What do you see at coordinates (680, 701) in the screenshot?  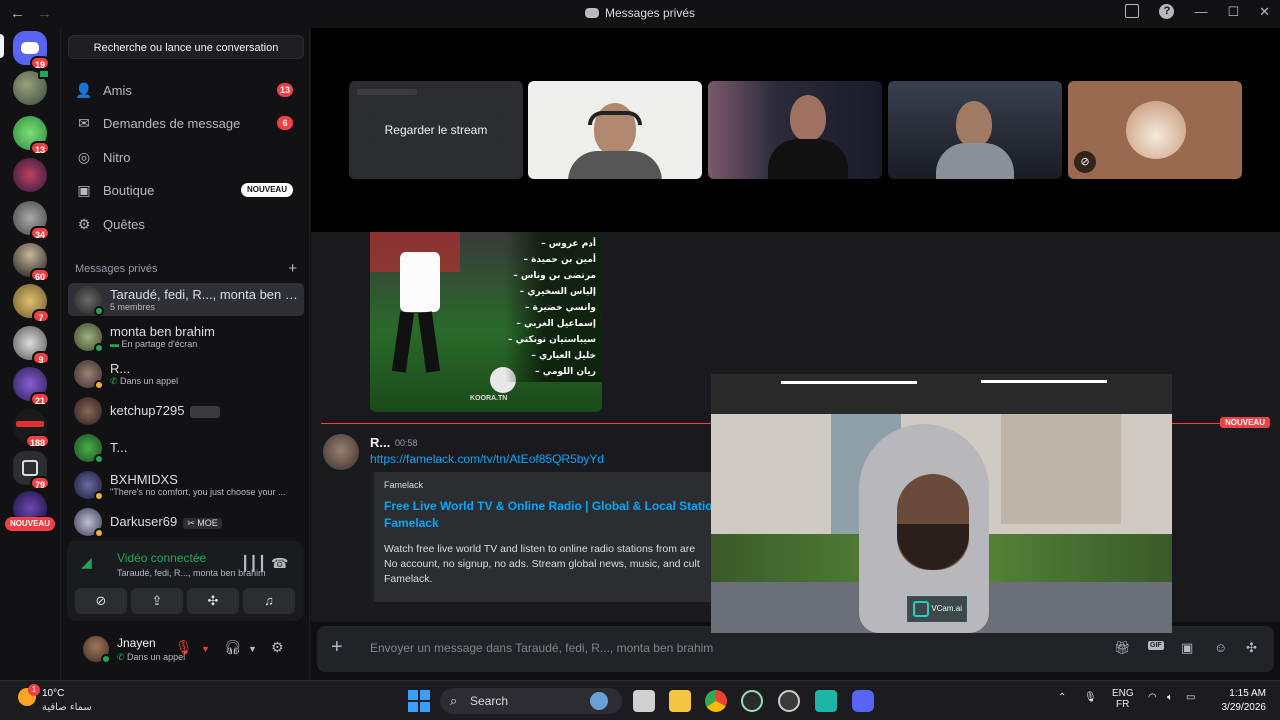 I see `file-explorer-icon` at bounding box center [680, 701].